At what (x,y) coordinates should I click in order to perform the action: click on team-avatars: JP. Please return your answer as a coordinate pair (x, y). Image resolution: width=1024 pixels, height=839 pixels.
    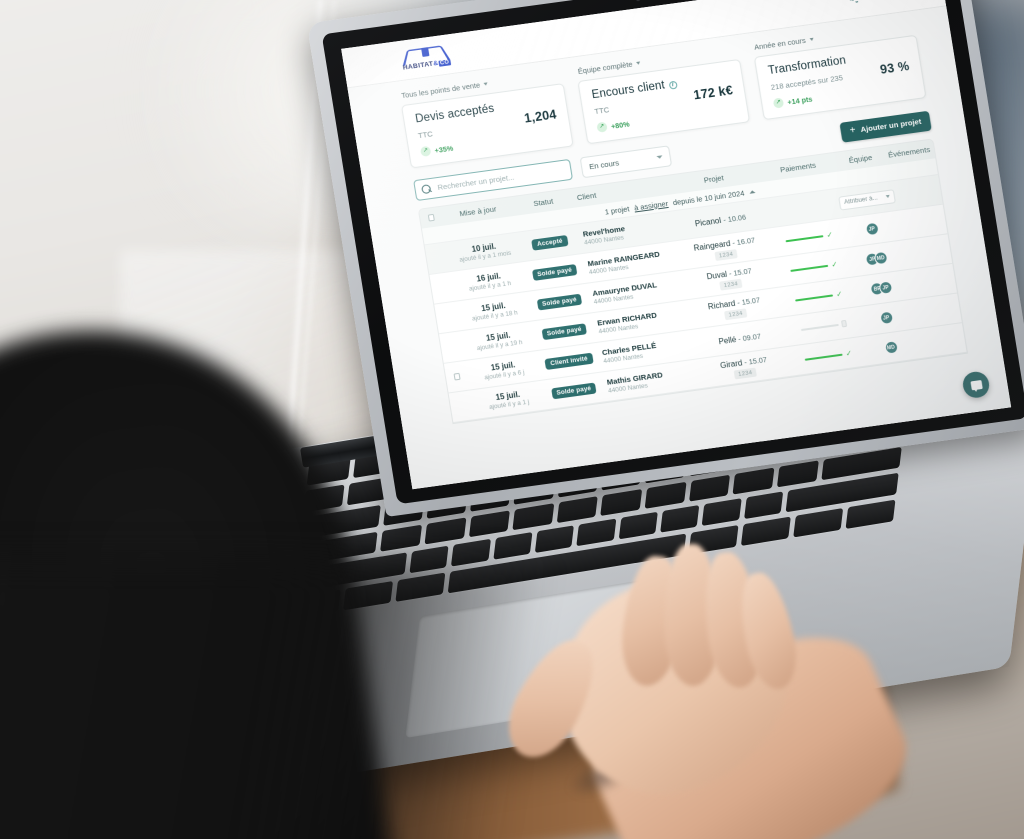
    Looking at the image, I should click on (886, 318).